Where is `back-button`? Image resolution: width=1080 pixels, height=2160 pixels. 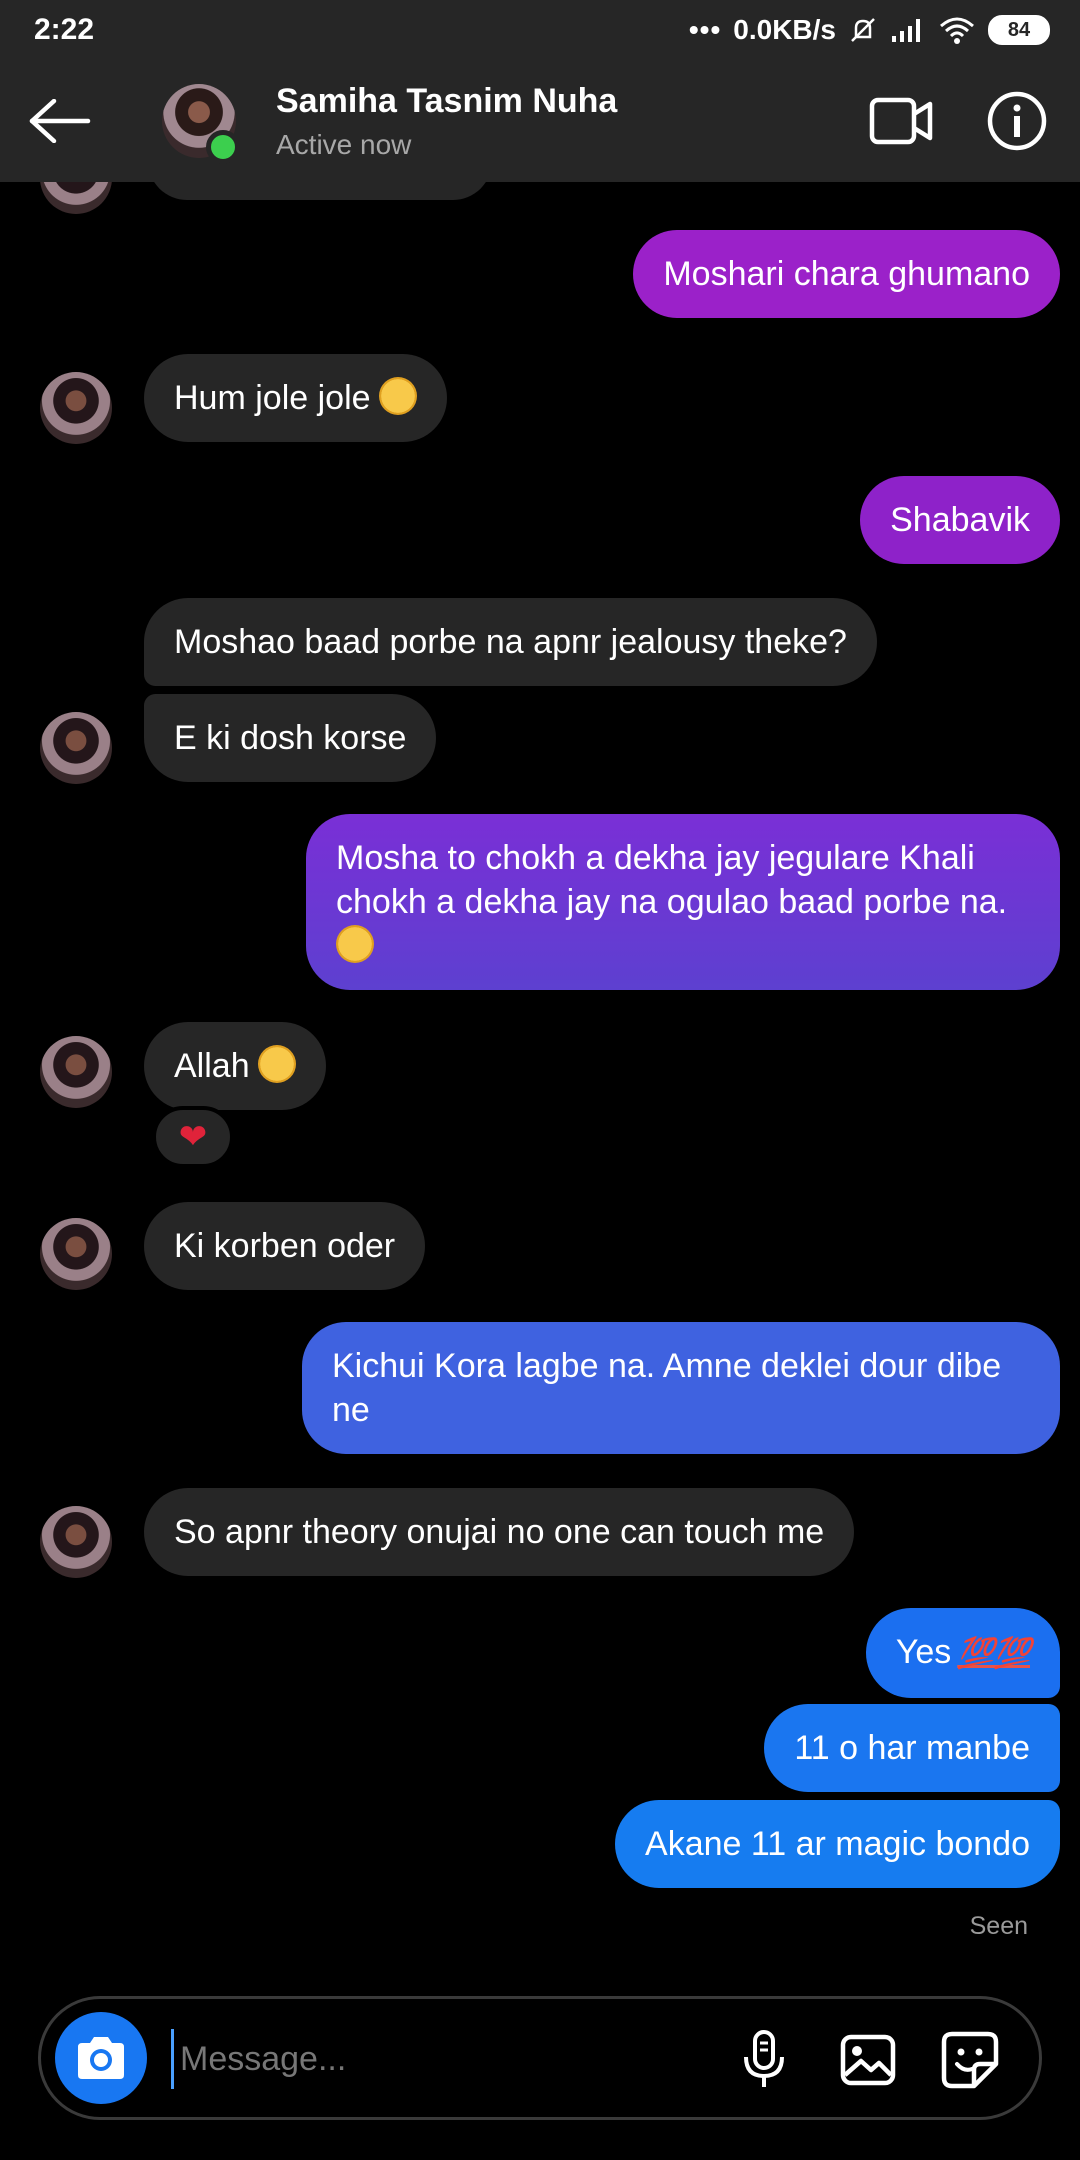
back-button is located at coordinates (60, 121).